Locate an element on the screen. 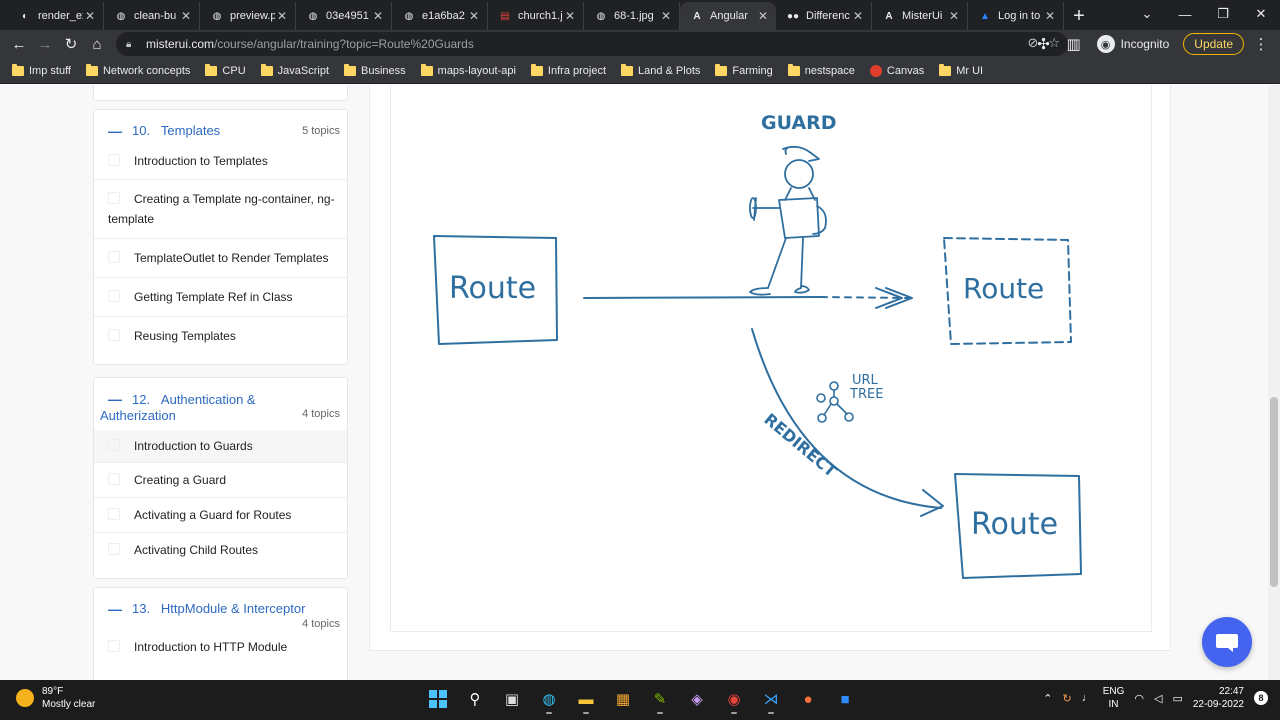 Image resolution: width=1280 pixels, height=720 pixels. battery-icon: ▭ is located at coordinates (1177, 698).